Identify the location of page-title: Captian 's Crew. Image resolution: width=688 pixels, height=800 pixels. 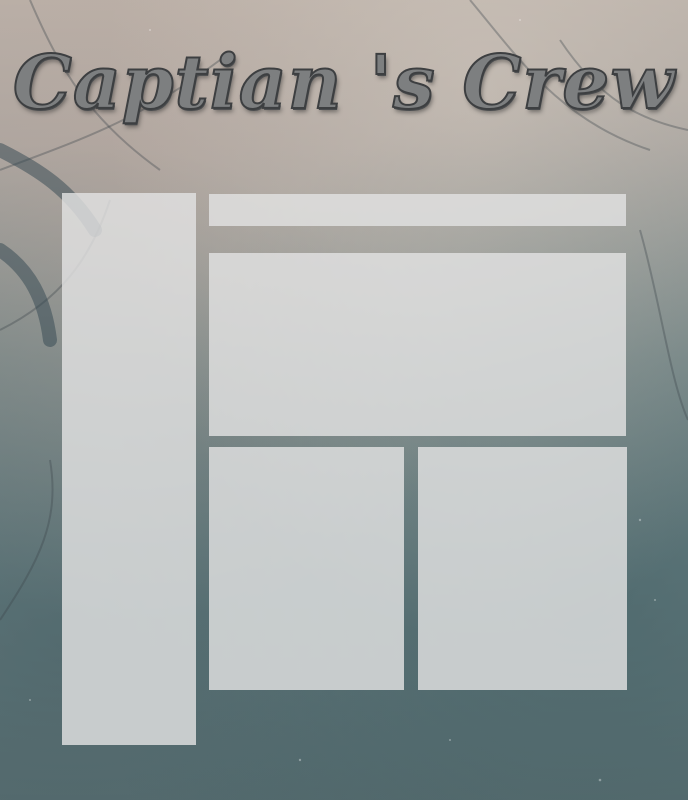
(344, 83).